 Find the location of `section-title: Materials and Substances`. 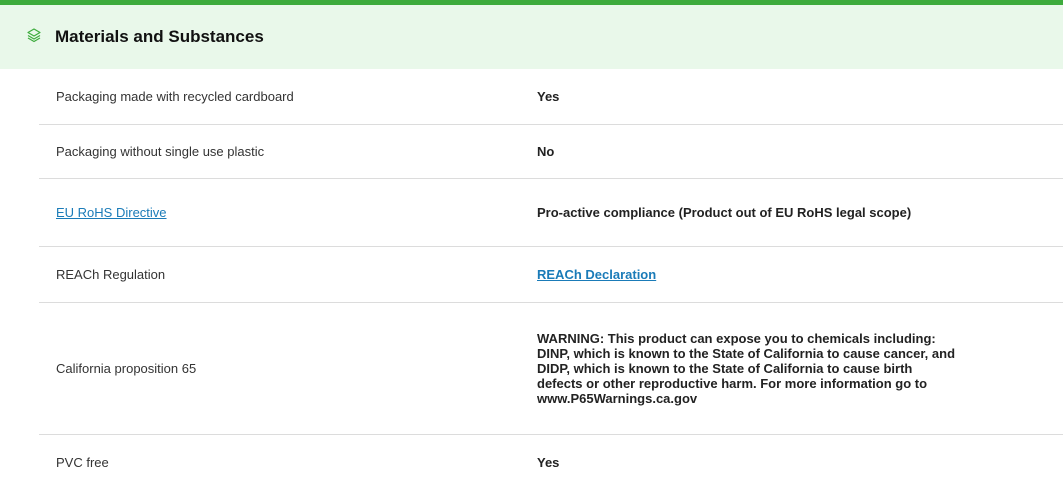

section-title: Materials and Substances is located at coordinates (159, 36).